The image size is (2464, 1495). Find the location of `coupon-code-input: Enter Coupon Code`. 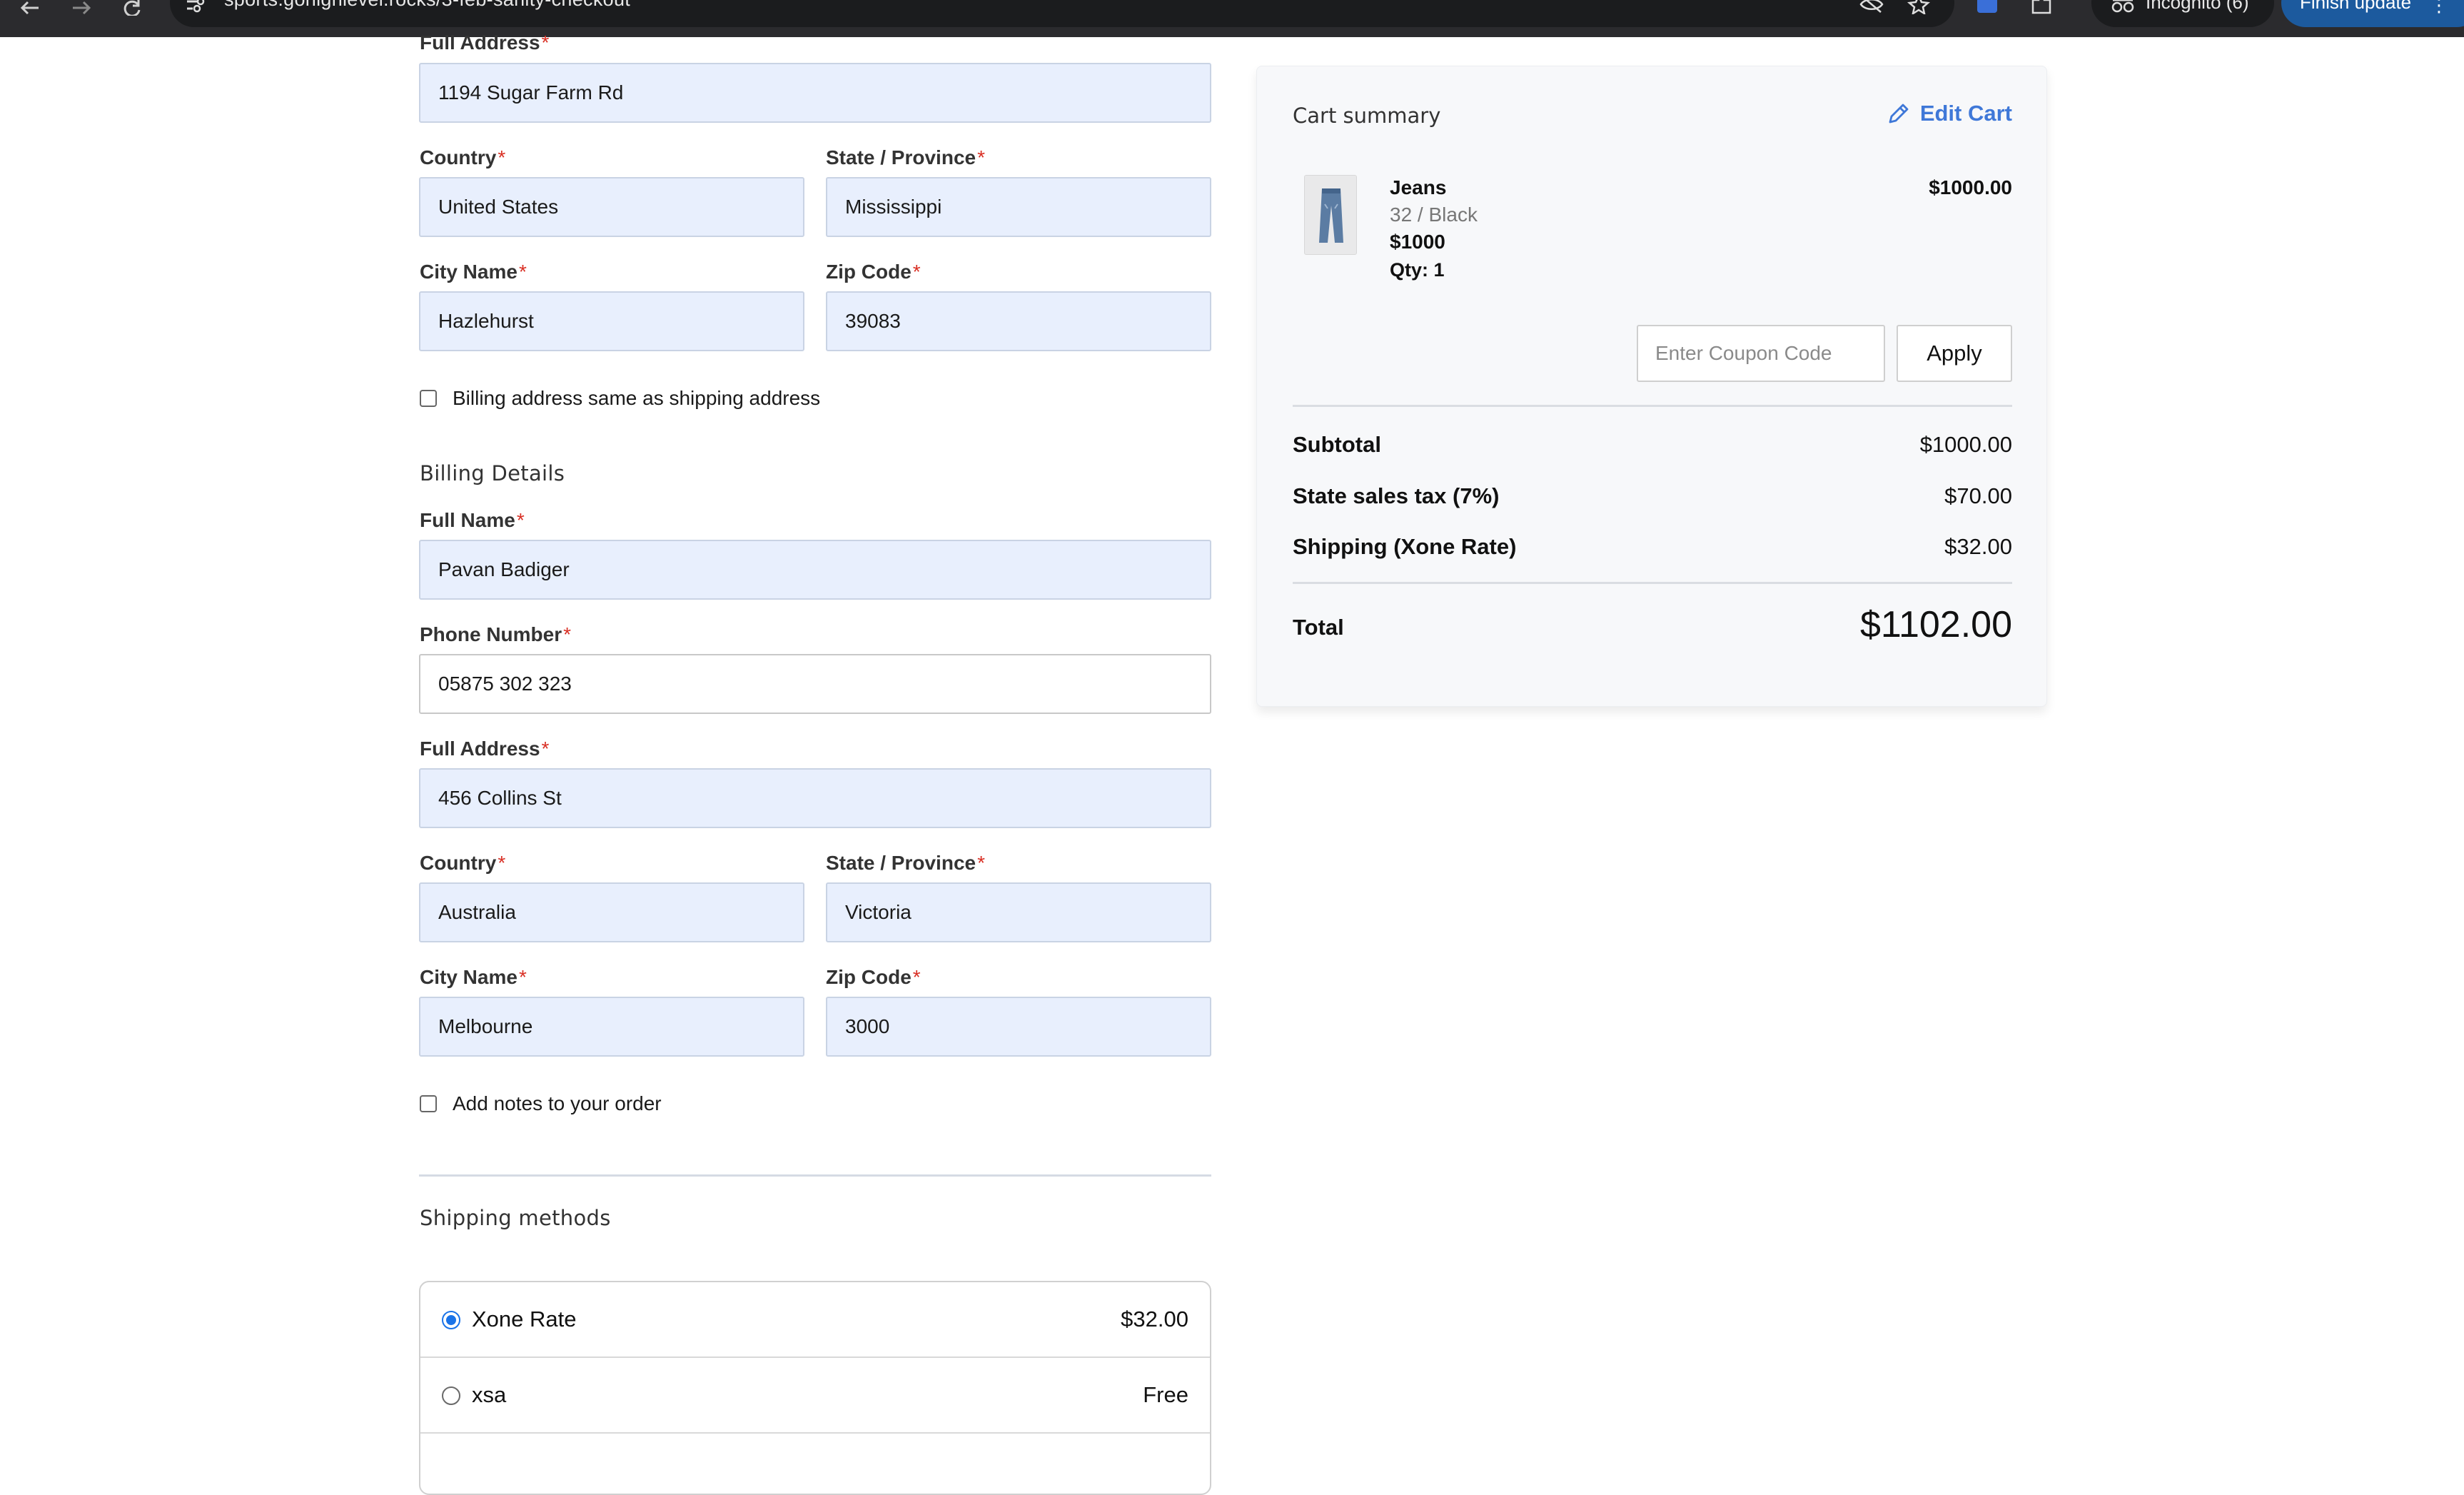

coupon-code-input: Enter Coupon Code is located at coordinates (1761, 353).